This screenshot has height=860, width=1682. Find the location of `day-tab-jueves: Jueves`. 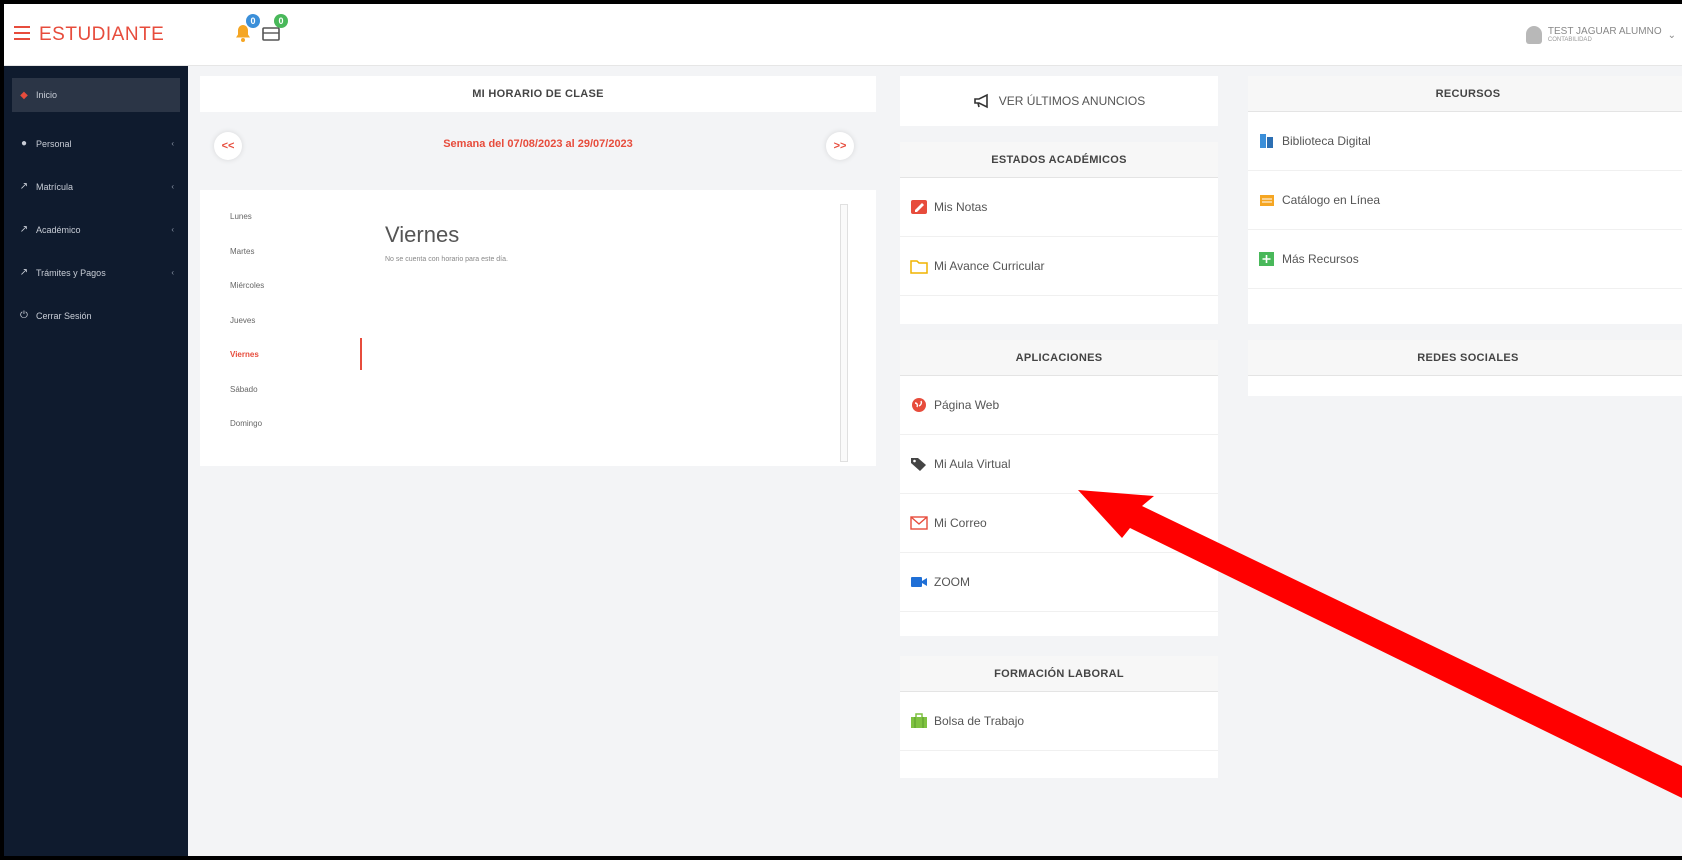

day-tab-jueves: Jueves is located at coordinates (247, 333).